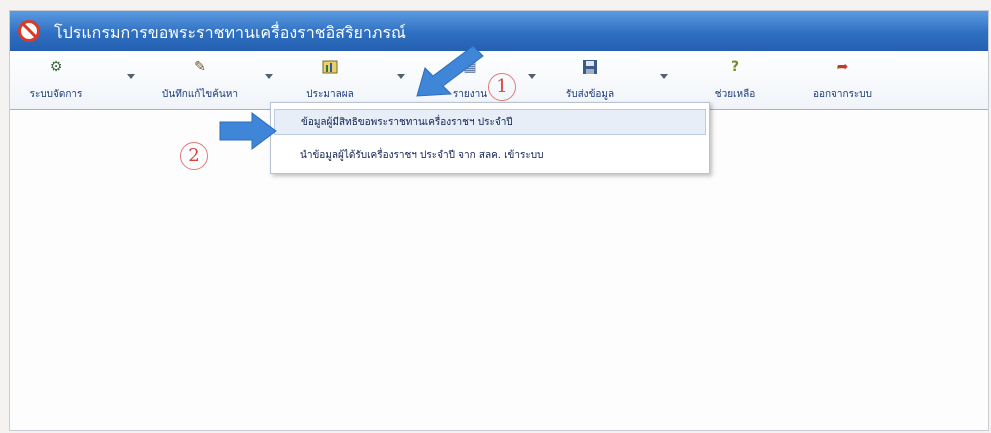 The image size is (991, 433). What do you see at coordinates (56, 80) in the screenshot?
I see `toolbar-item-system-management: ⚙ ระบบจัดการ` at bounding box center [56, 80].